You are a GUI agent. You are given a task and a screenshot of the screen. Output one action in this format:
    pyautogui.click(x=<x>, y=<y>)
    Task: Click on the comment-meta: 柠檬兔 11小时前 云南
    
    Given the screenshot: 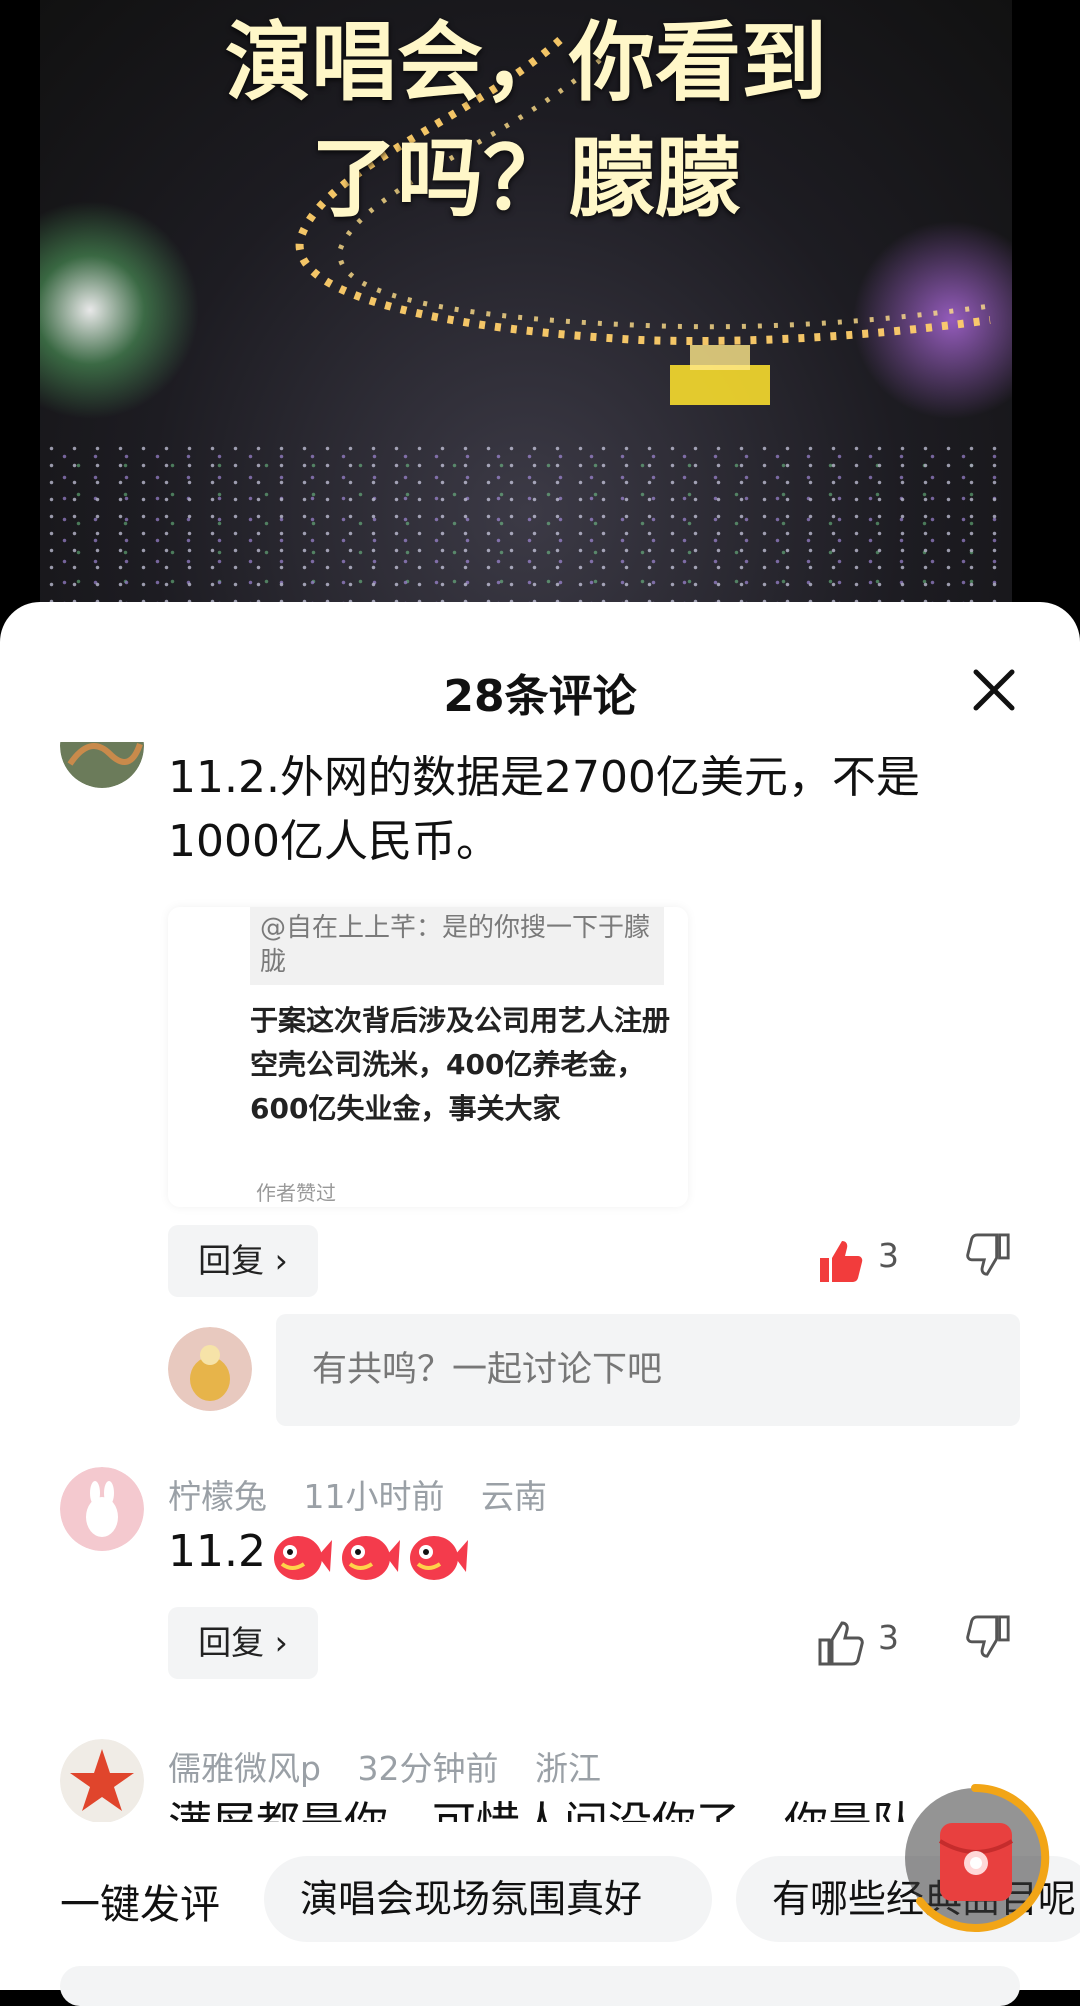 What is the action you would take?
    pyautogui.click(x=370, y=1494)
    